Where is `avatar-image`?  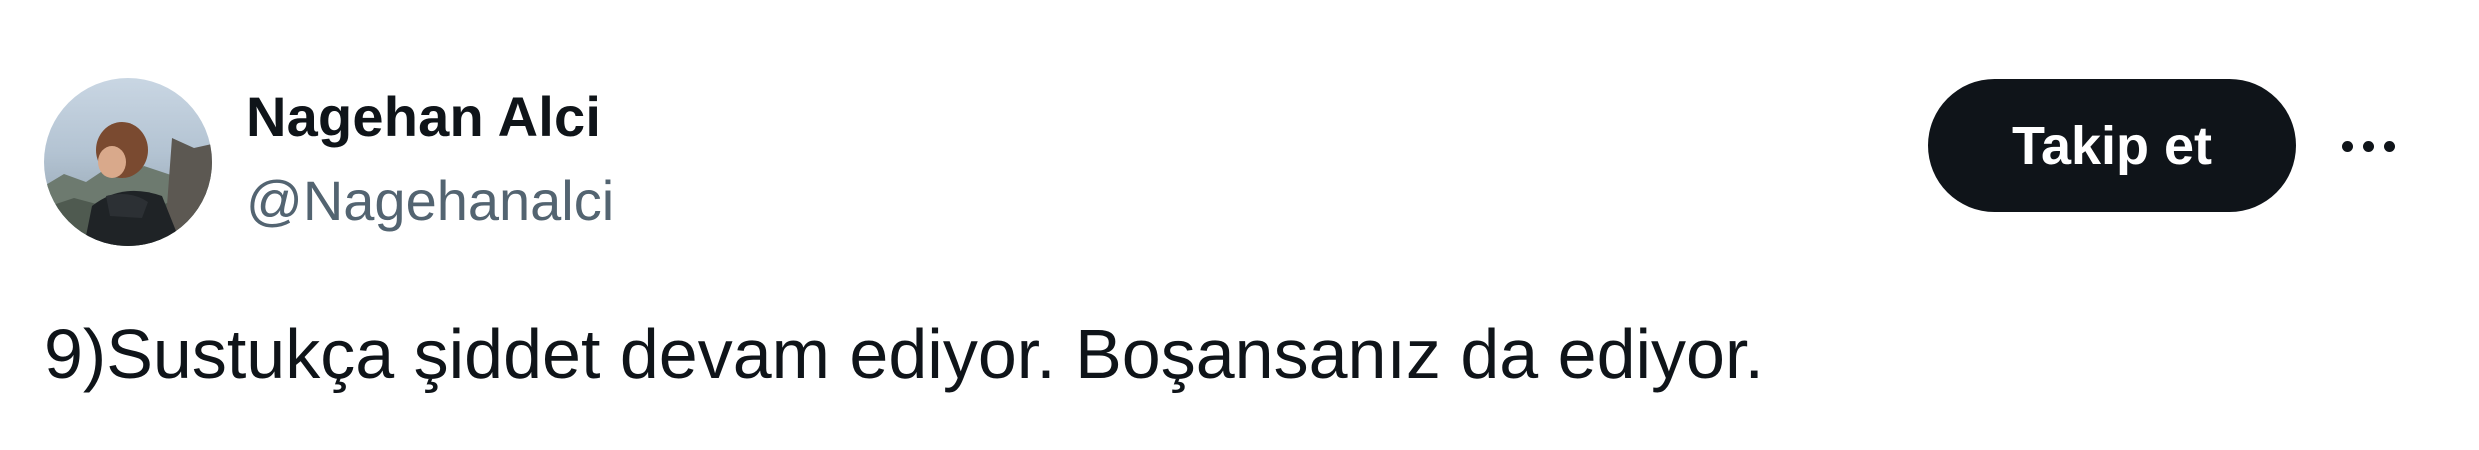
avatar-image is located at coordinates (128, 162).